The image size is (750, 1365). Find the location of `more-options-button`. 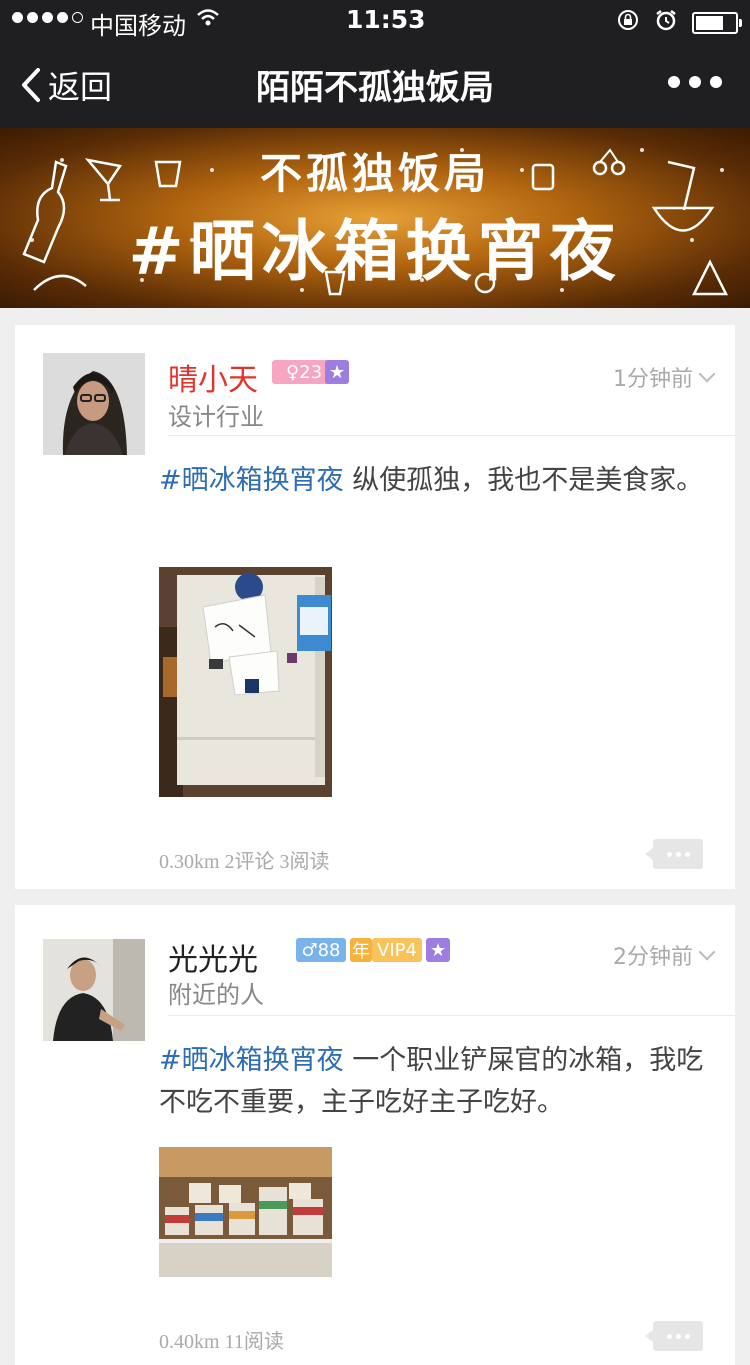

more-options-button is located at coordinates (695, 82).